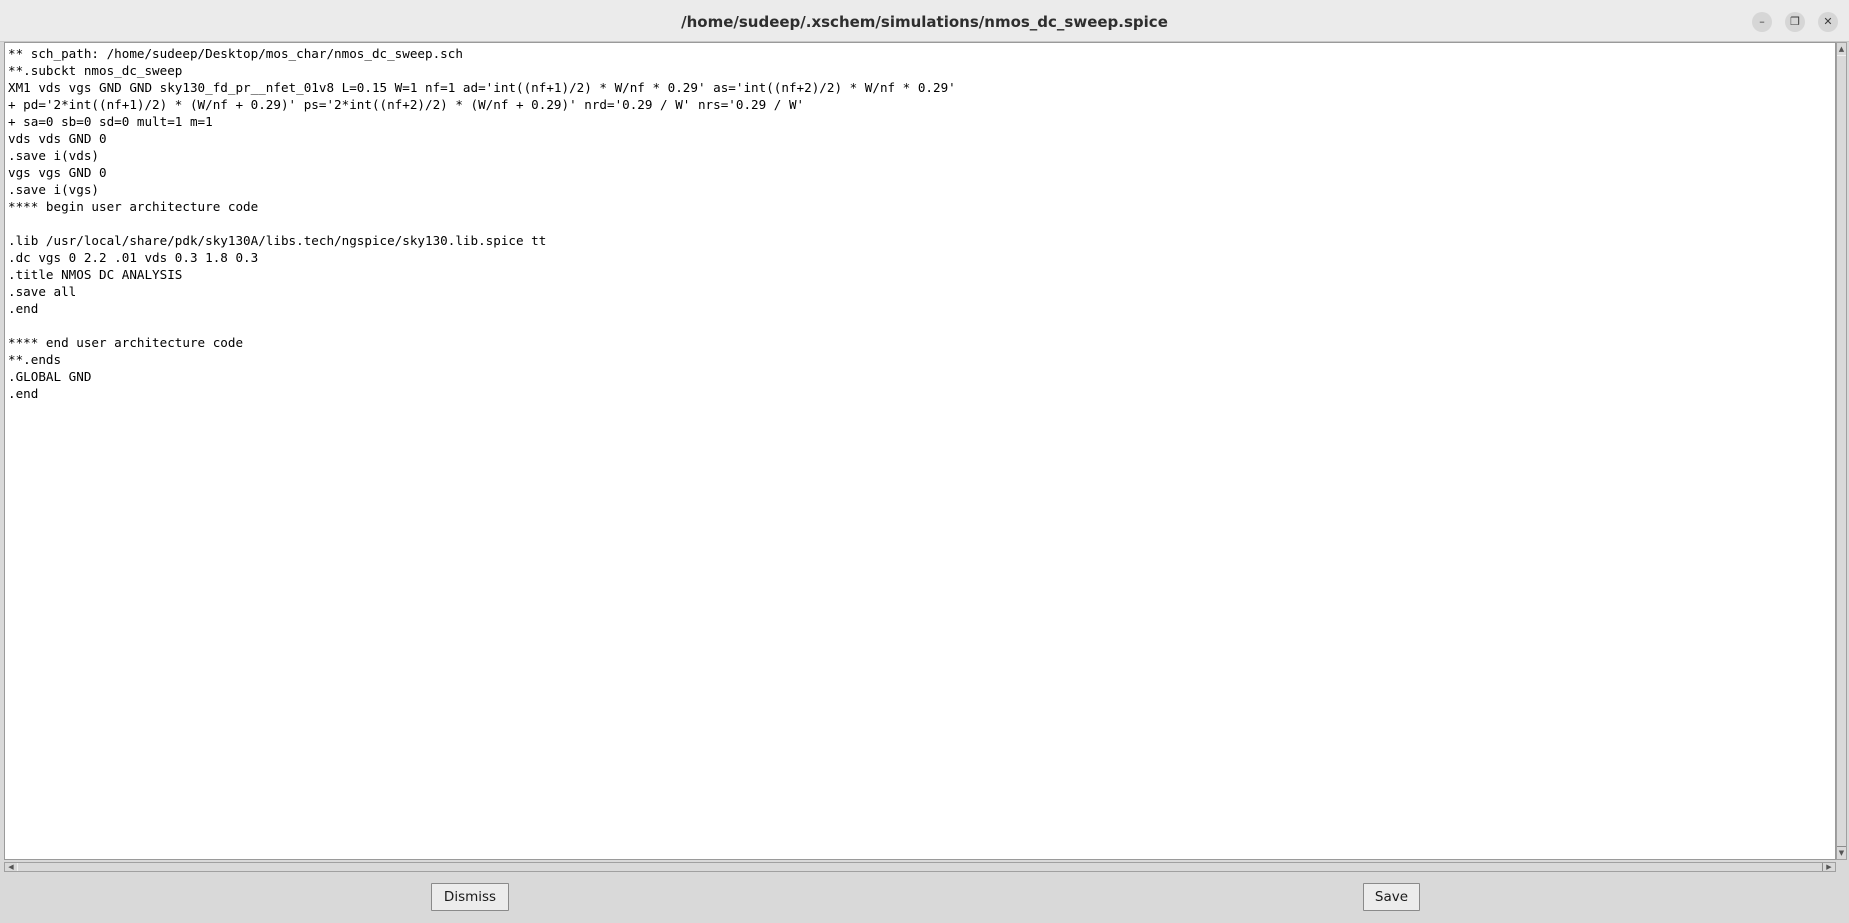 This screenshot has width=1849, height=923. Describe the element at coordinates (95, 70) in the screenshot. I see `netlist-line: **.subckt nmos_dc_sweep` at that location.